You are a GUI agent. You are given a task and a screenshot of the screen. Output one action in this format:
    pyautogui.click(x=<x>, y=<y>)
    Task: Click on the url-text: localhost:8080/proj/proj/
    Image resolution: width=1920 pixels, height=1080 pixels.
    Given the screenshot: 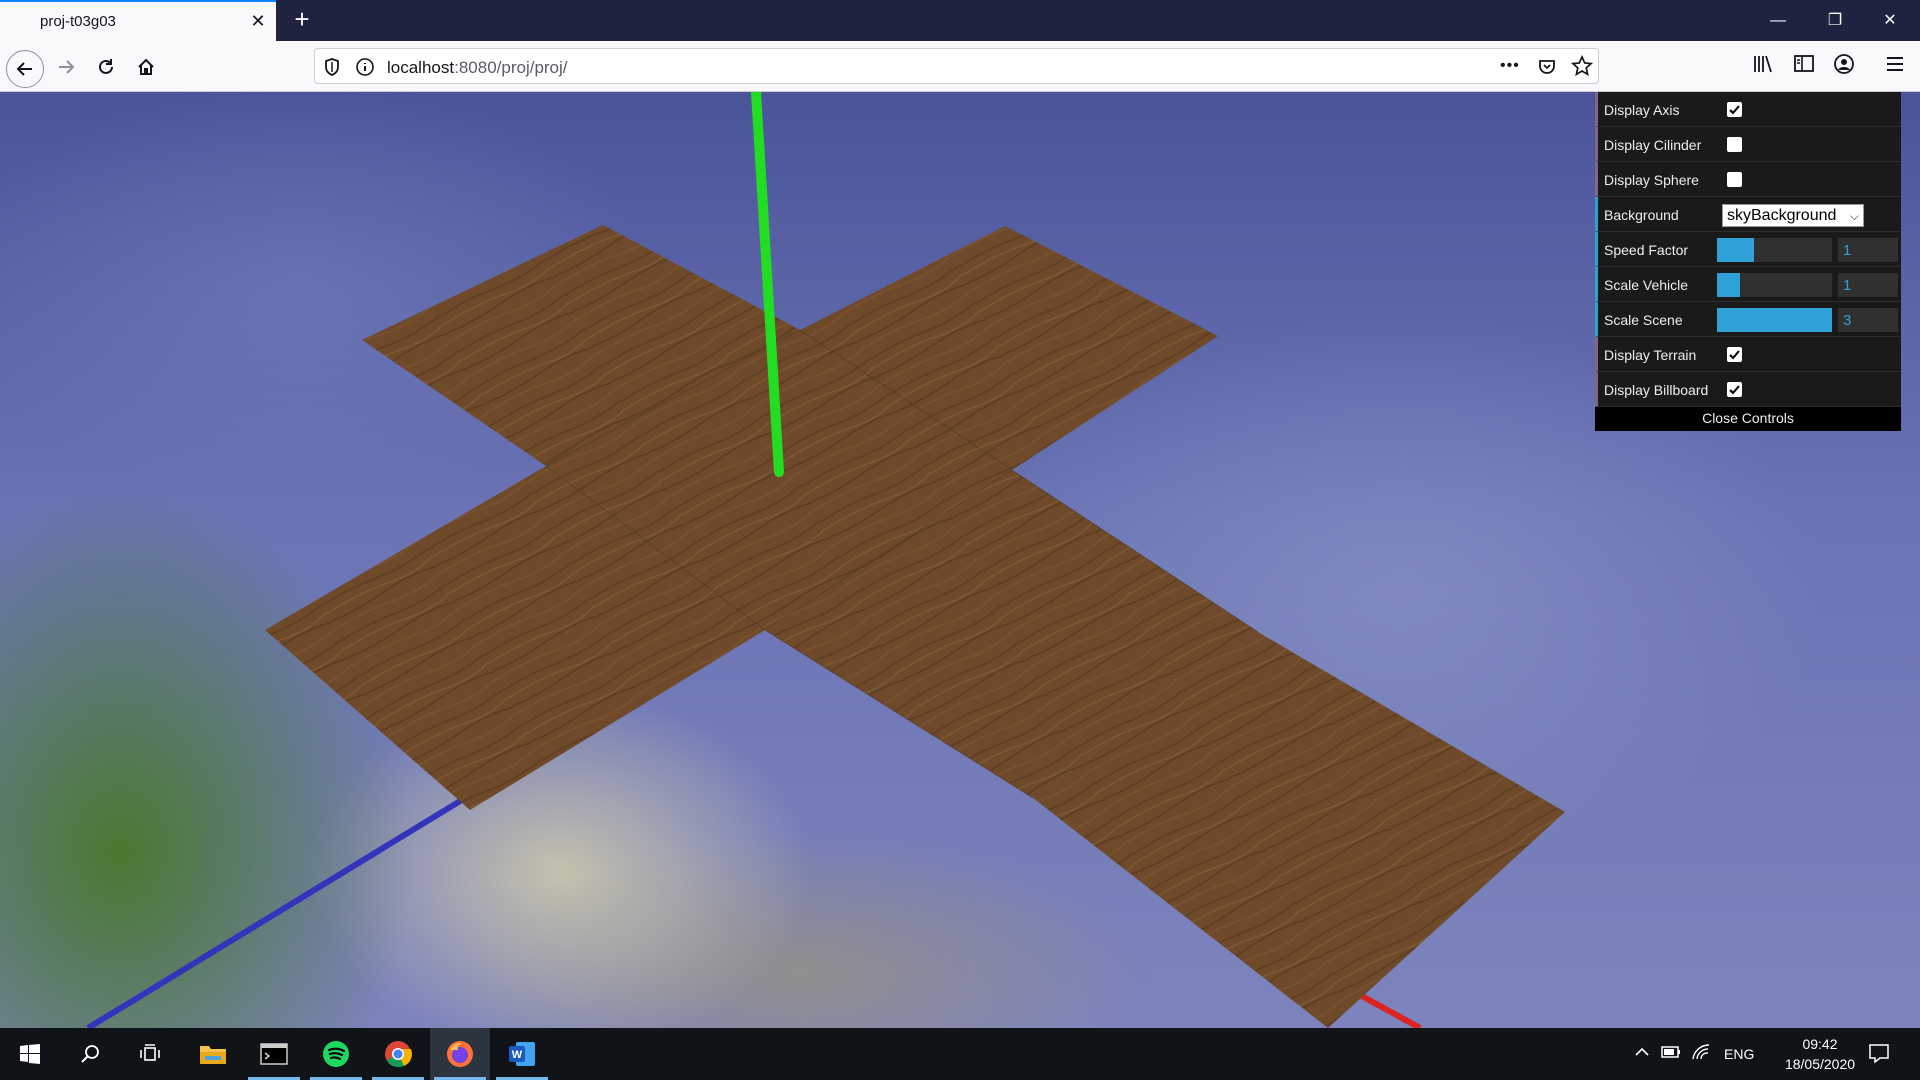 What is the action you would take?
    pyautogui.click(x=477, y=68)
    